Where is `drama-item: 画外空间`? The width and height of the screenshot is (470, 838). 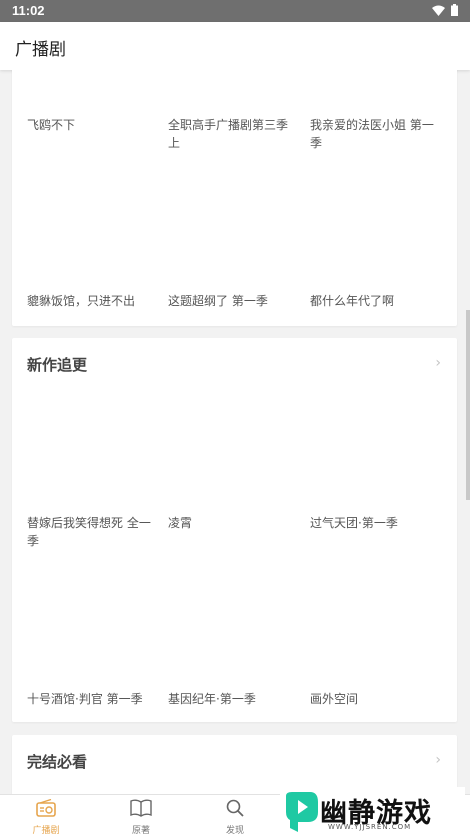
drama-item: 画外空间 is located at coordinates (374, 699).